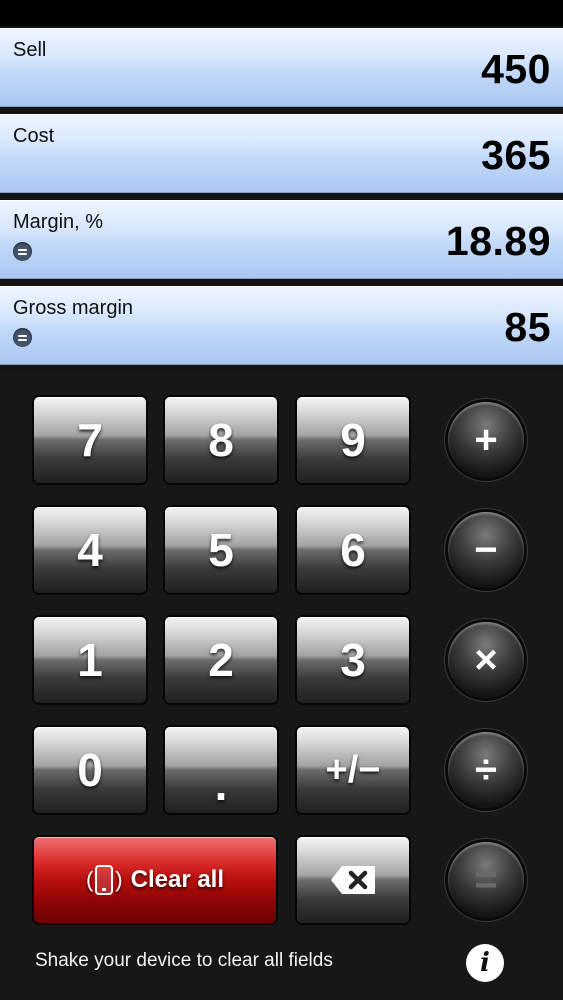 Image resolution: width=563 pixels, height=1000 pixels. Describe the element at coordinates (90, 550) in the screenshot. I see `key-4: 4` at that location.